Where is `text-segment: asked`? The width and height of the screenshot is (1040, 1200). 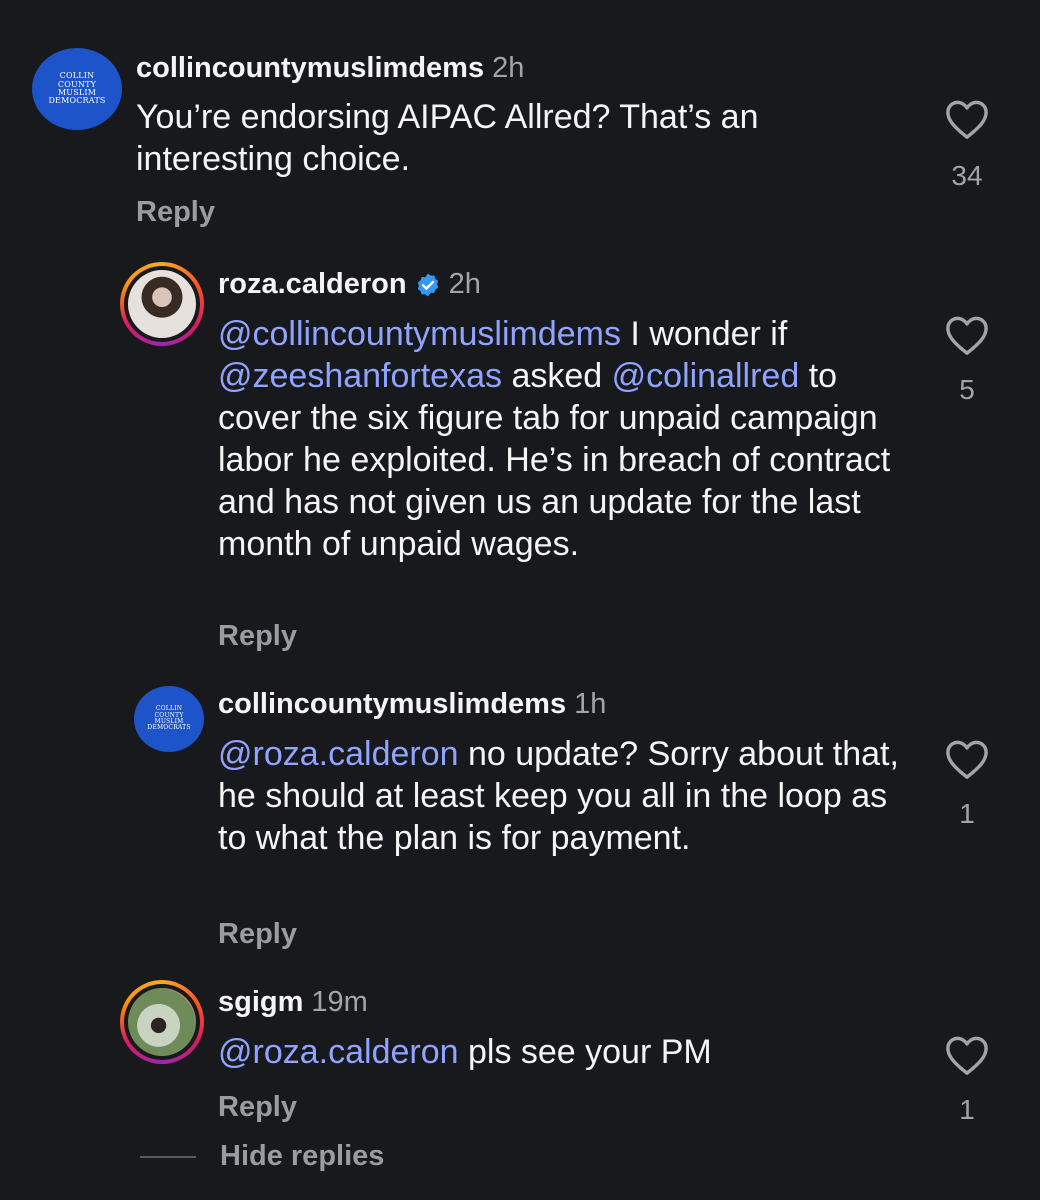 text-segment: asked is located at coordinates (557, 376).